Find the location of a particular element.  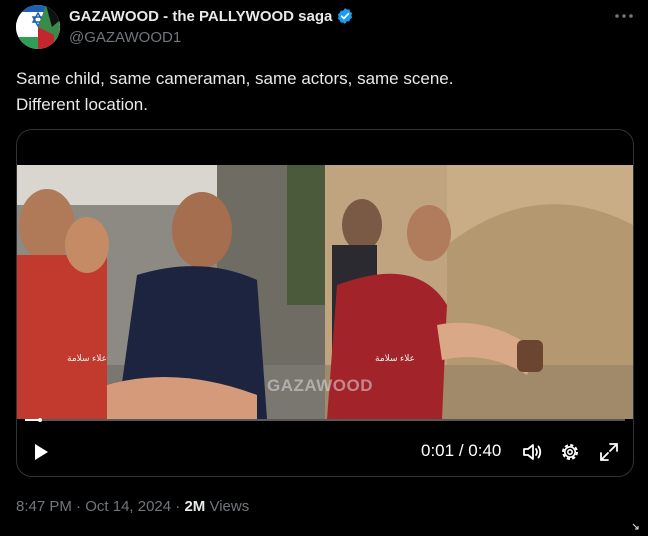

gear-icon is located at coordinates (570, 452).